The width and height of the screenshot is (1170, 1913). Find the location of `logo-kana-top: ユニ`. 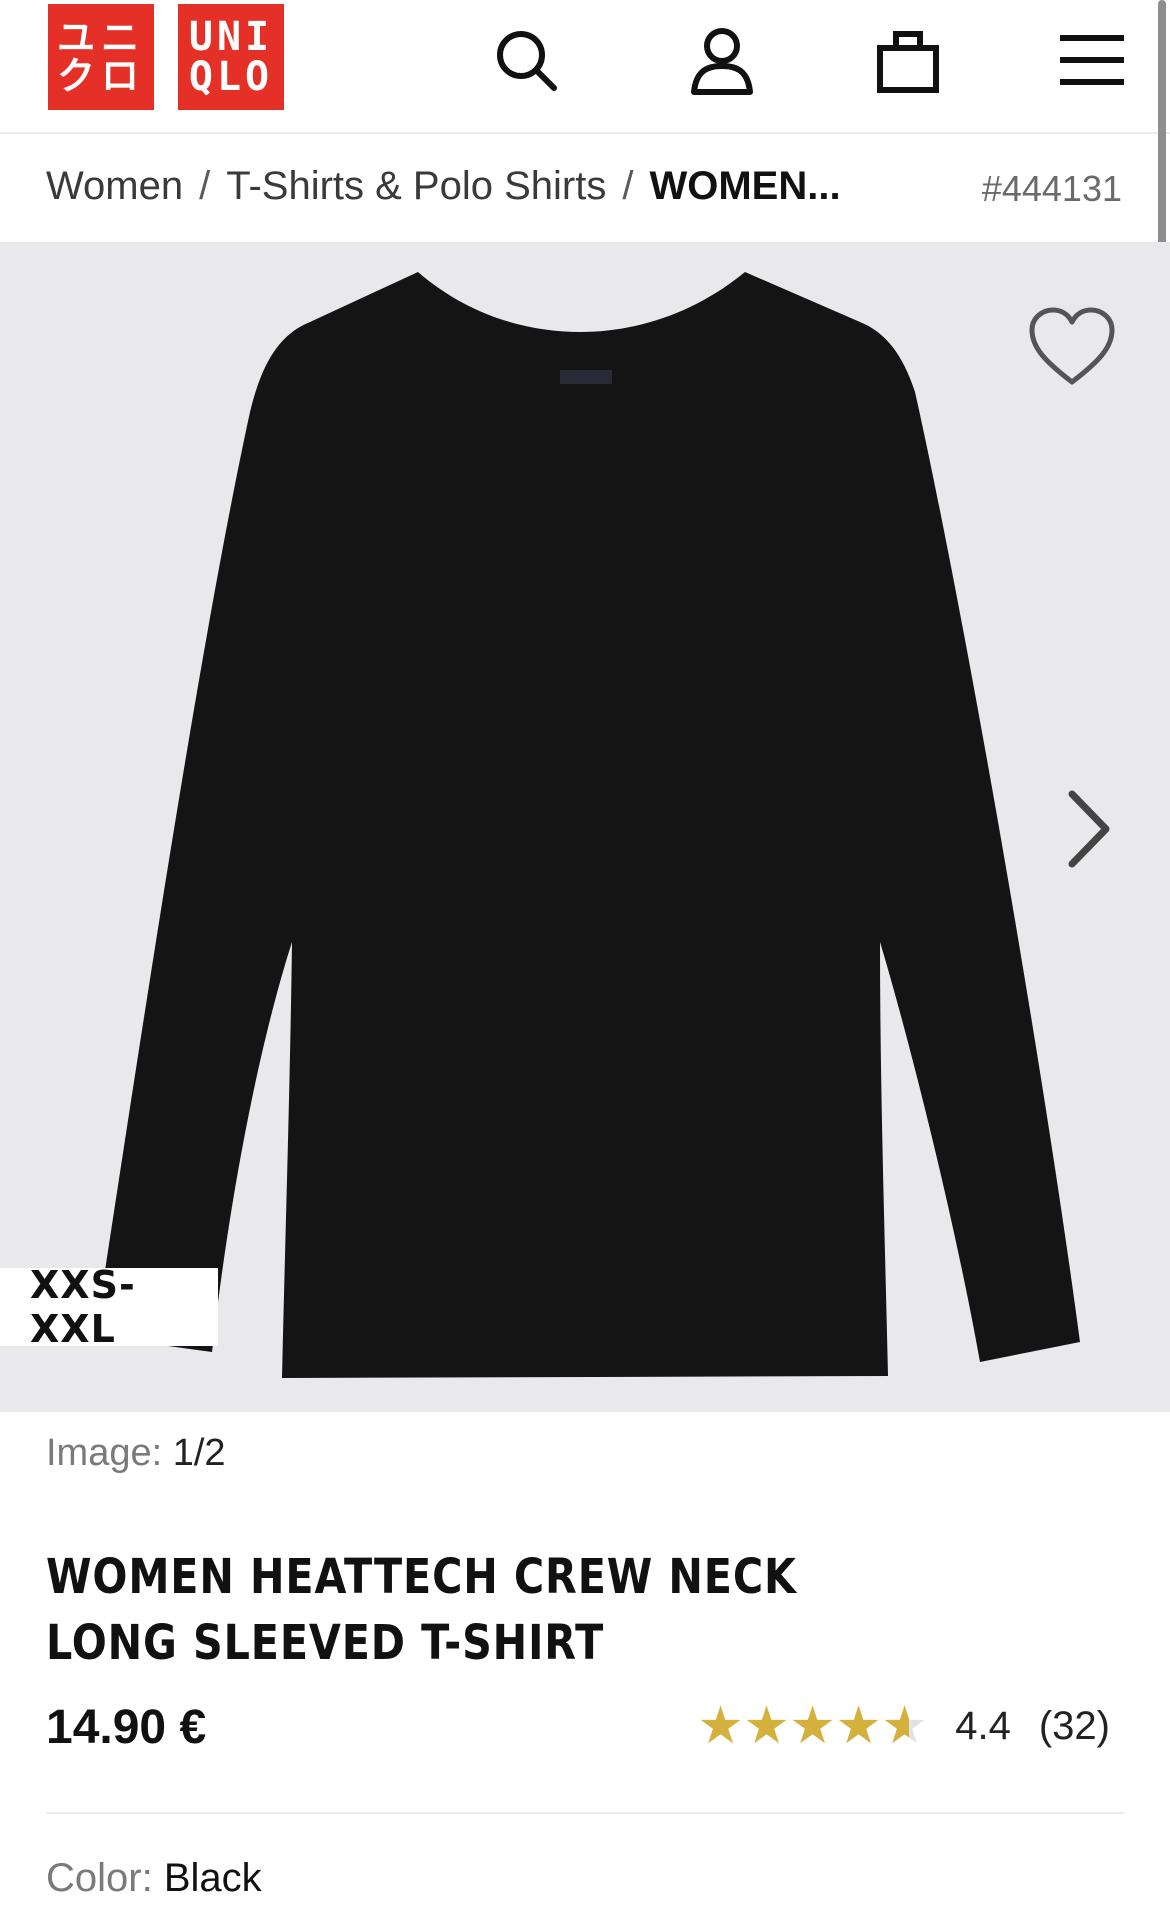

logo-kana-top: ユニ is located at coordinates (100, 38).